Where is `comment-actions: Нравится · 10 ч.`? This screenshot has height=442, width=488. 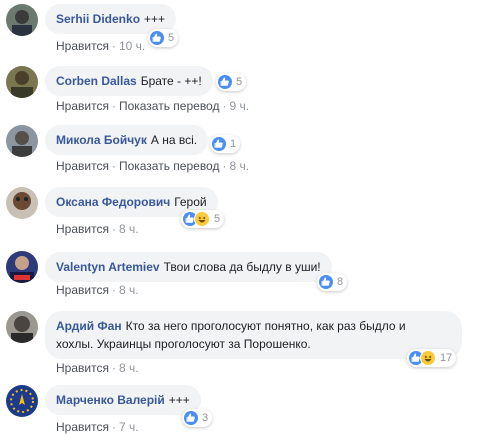
comment-actions: Нравится · 10 ч. is located at coordinates (100, 46).